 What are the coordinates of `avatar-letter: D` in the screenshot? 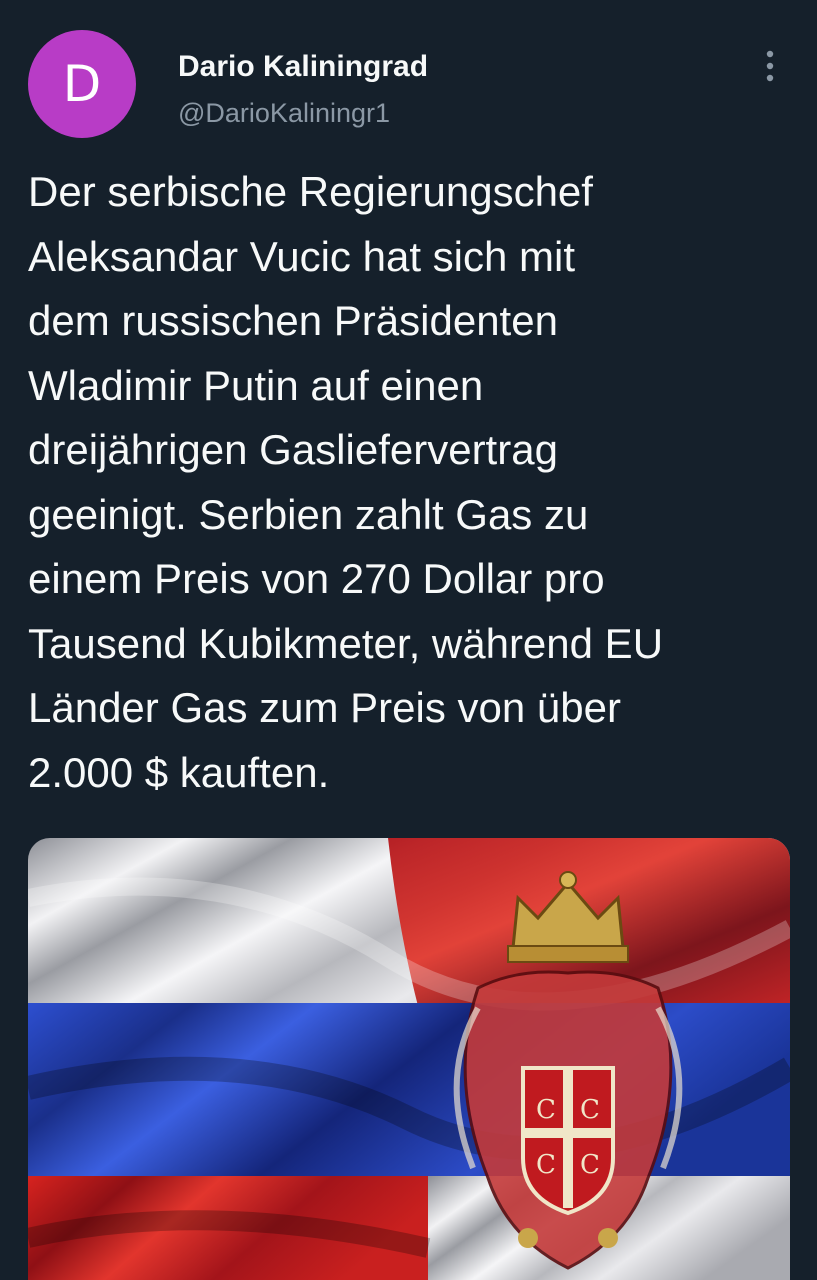 It's located at (82, 84).